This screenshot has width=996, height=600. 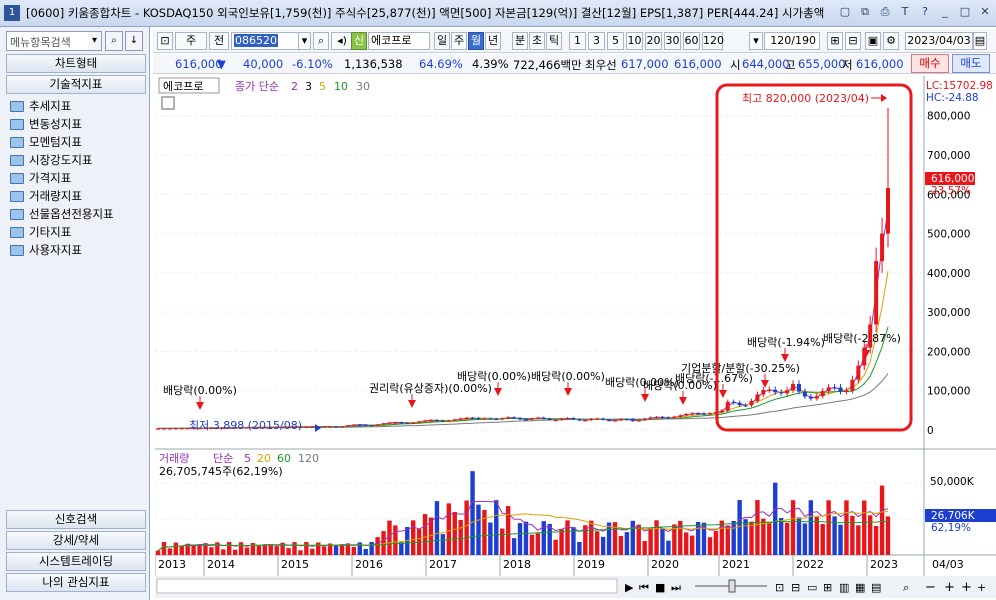 What do you see at coordinates (76, 540) in the screenshot?
I see `strength-button: 강세/약세` at bounding box center [76, 540].